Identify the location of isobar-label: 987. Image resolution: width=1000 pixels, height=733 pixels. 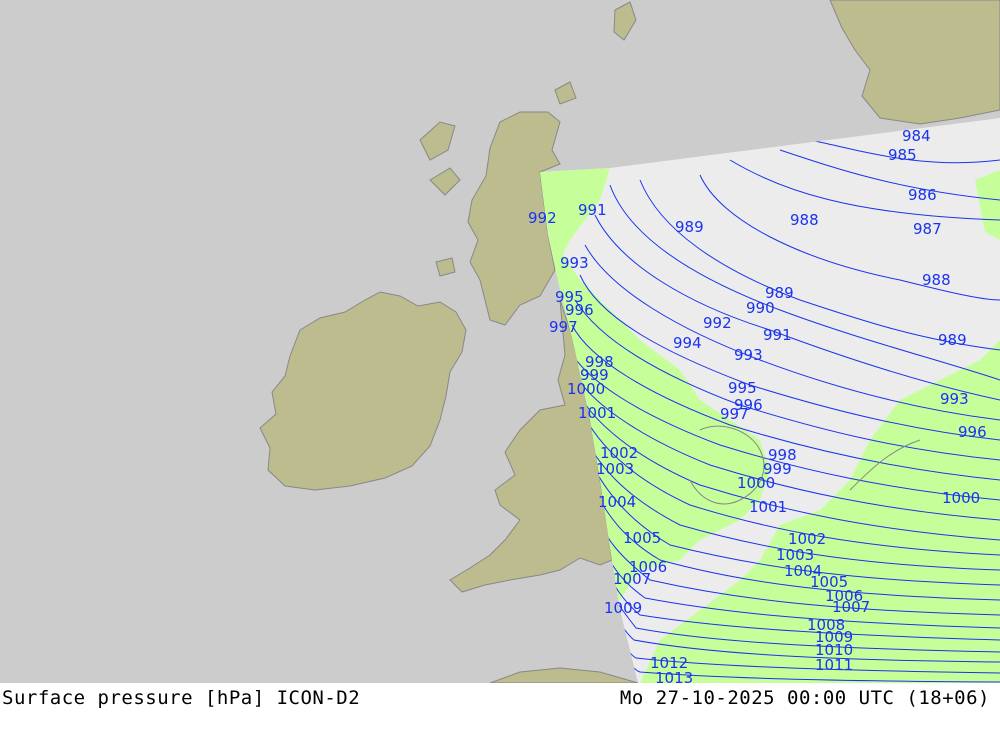
(927, 229).